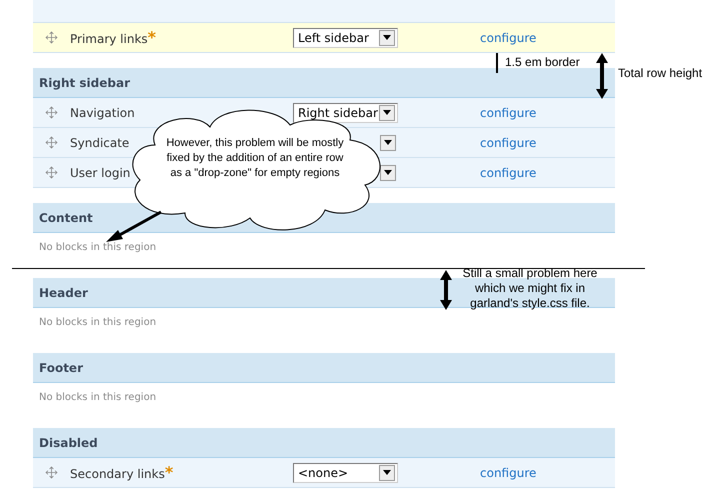 The image size is (713, 492). I want to click on region-select: Right sidebar, so click(345, 112).